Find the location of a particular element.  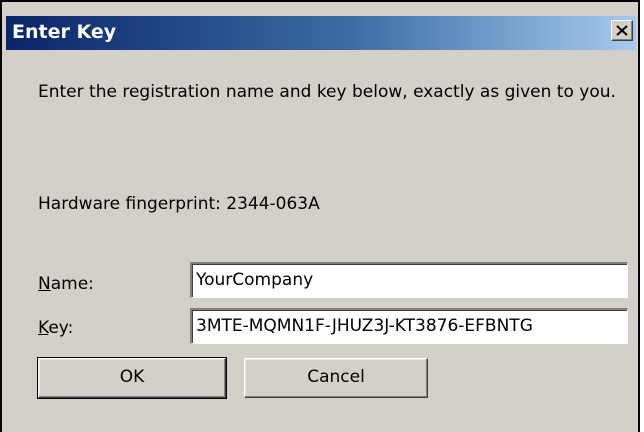

close-icon is located at coordinates (622, 30).